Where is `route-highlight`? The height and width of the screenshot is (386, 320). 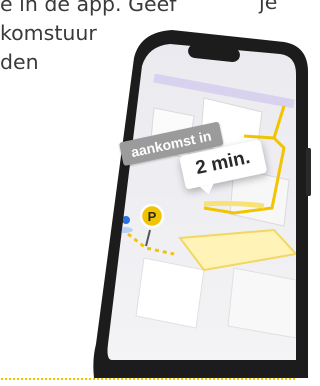 route-highlight is located at coordinates (234, 204).